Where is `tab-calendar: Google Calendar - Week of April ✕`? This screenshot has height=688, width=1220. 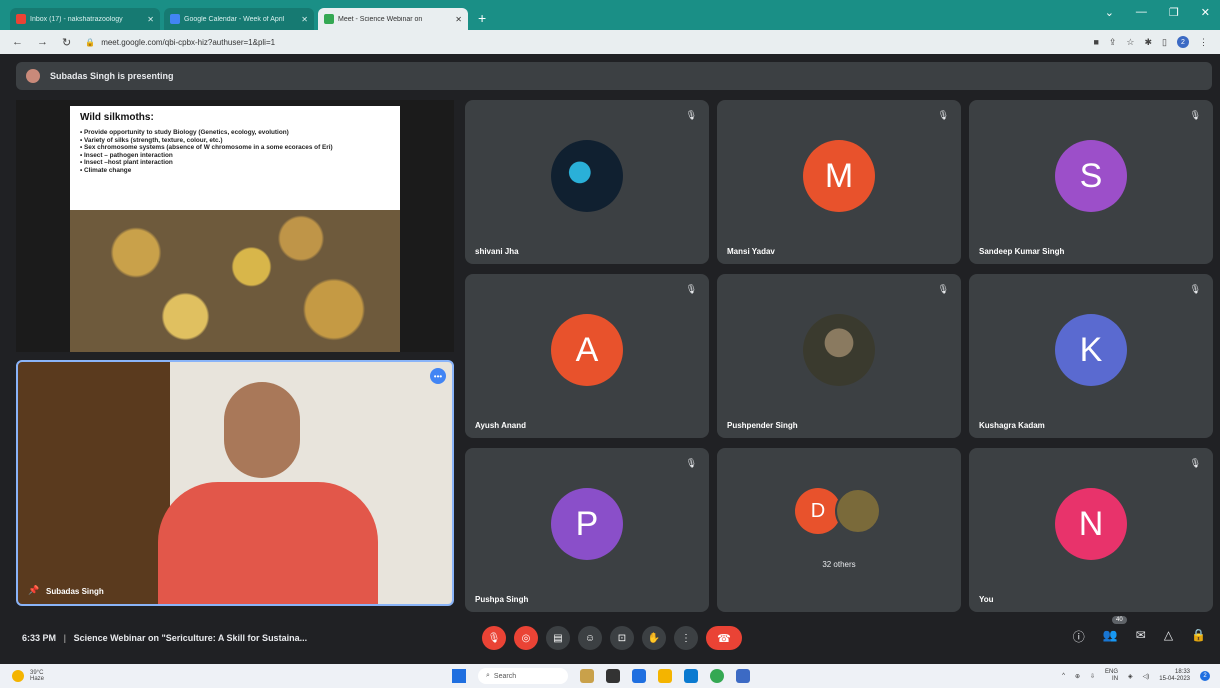 tab-calendar: Google Calendar - Week of April ✕ is located at coordinates (239, 19).